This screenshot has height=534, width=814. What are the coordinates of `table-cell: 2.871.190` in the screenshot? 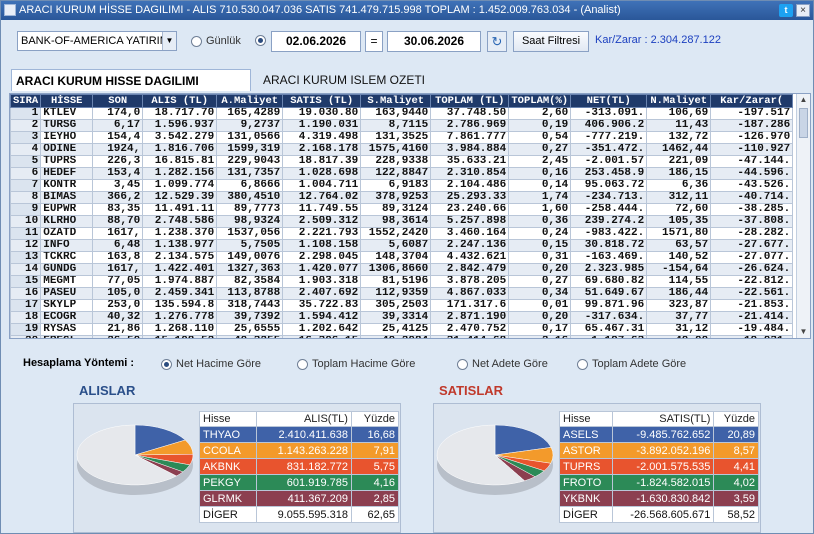 It's located at (470, 317).